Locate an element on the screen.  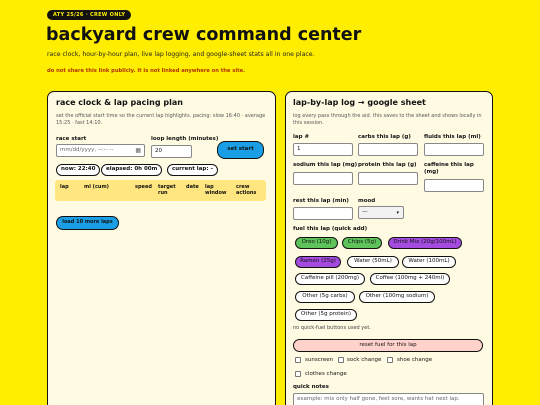
clothes-change-checkbox is located at coordinates (298, 374).